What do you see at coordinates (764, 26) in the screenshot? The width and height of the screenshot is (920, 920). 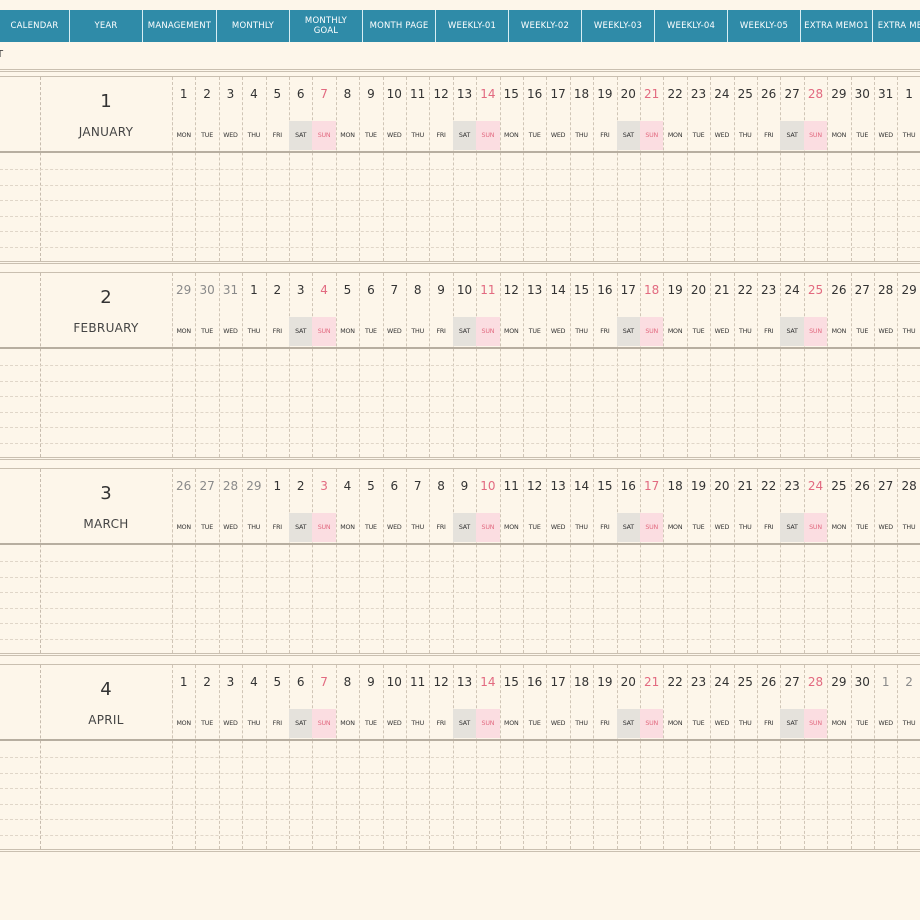 I see `tab-weekly-05: WEEKLY-05` at bounding box center [764, 26].